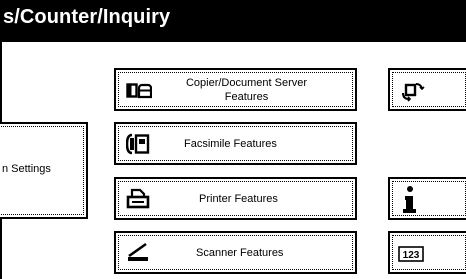  I want to click on page-title: s/Counter/Inquiry, so click(87, 17).